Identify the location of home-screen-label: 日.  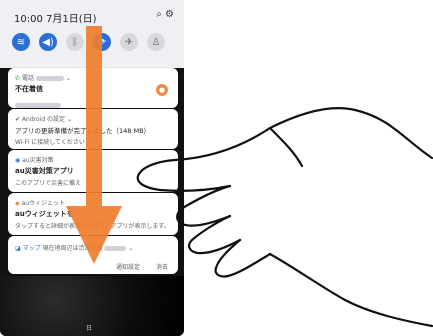
(89, 328).